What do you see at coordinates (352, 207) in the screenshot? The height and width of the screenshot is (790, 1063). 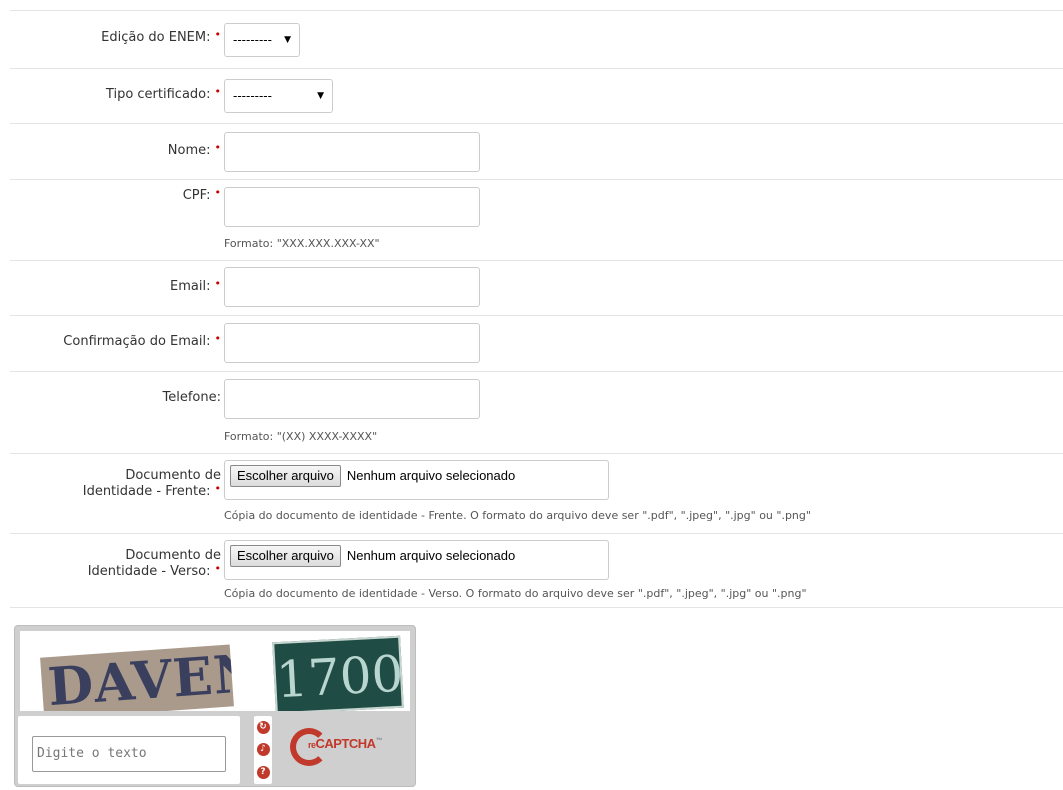 I see `cpf-input` at bounding box center [352, 207].